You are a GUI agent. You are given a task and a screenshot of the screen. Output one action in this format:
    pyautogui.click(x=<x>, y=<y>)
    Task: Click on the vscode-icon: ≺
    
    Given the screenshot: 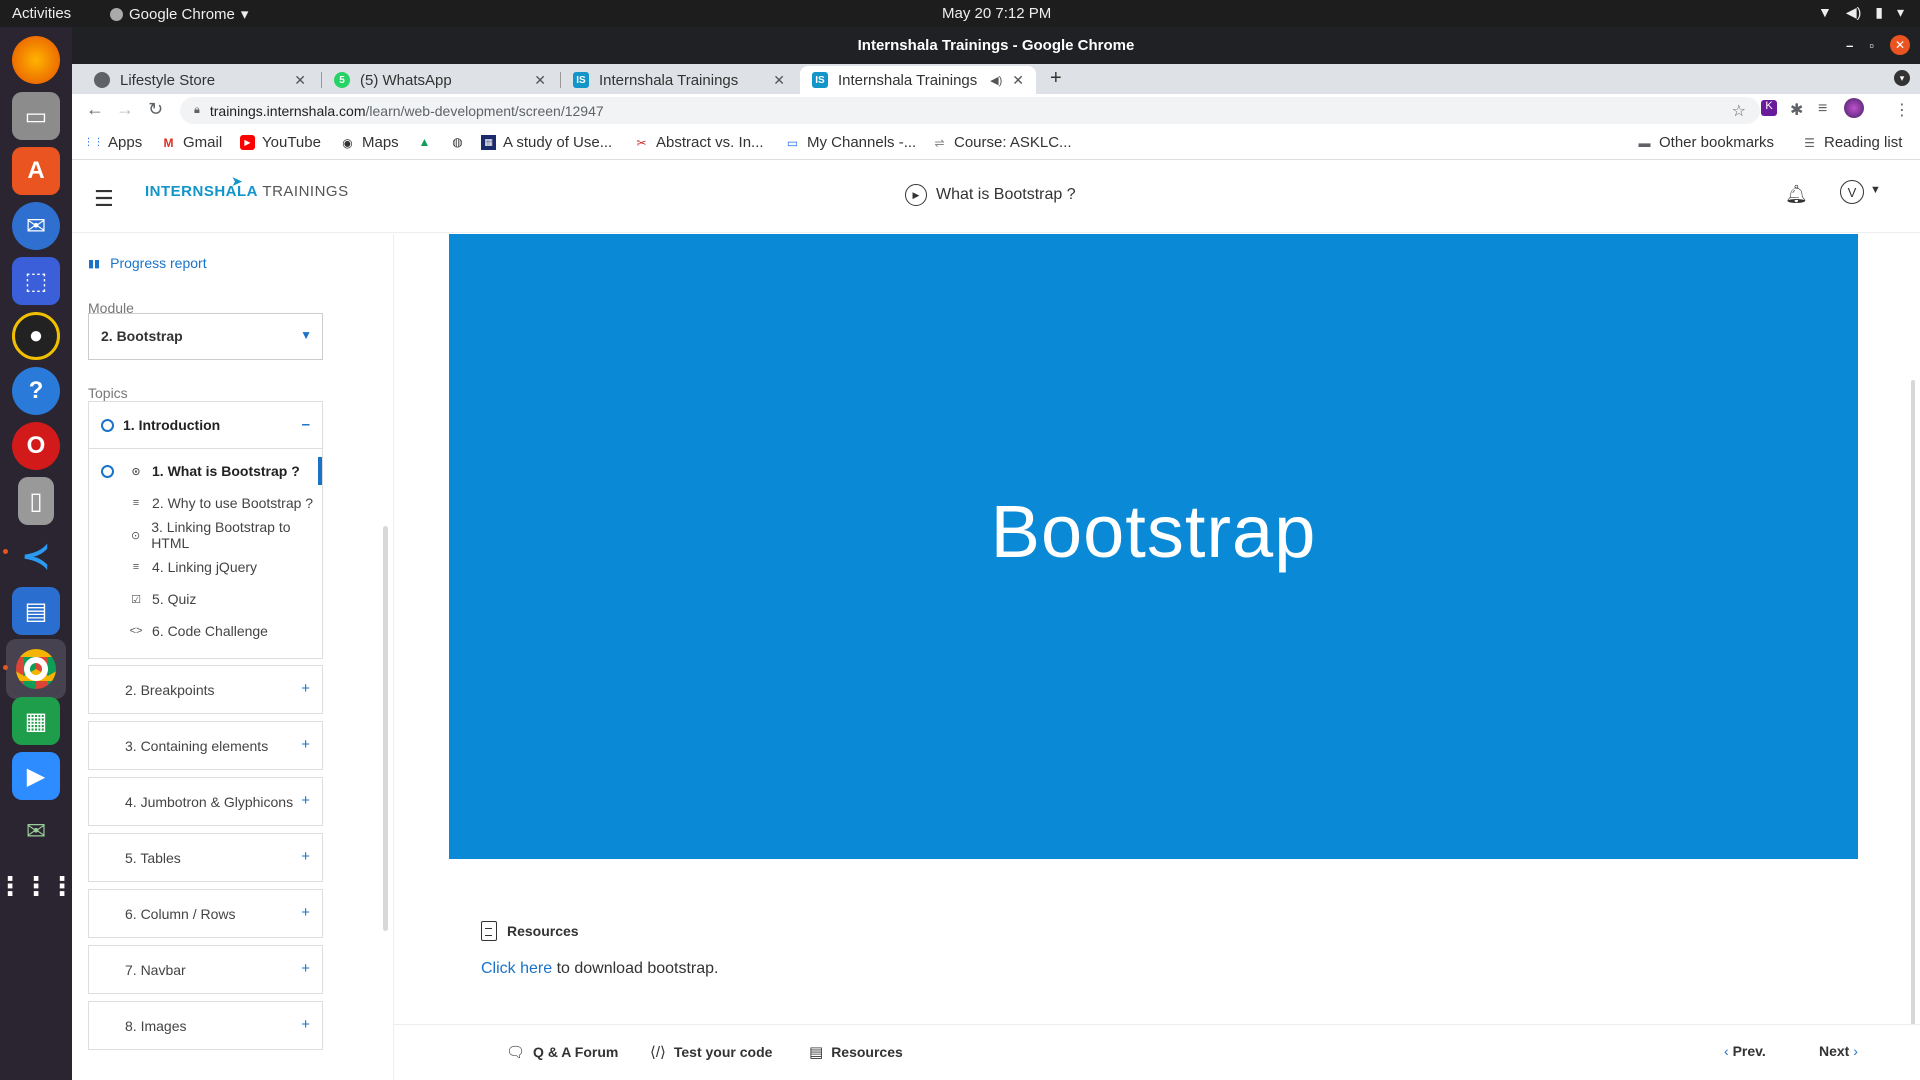 What is the action you would take?
    pyautogui.click(x=36, y=556)
    